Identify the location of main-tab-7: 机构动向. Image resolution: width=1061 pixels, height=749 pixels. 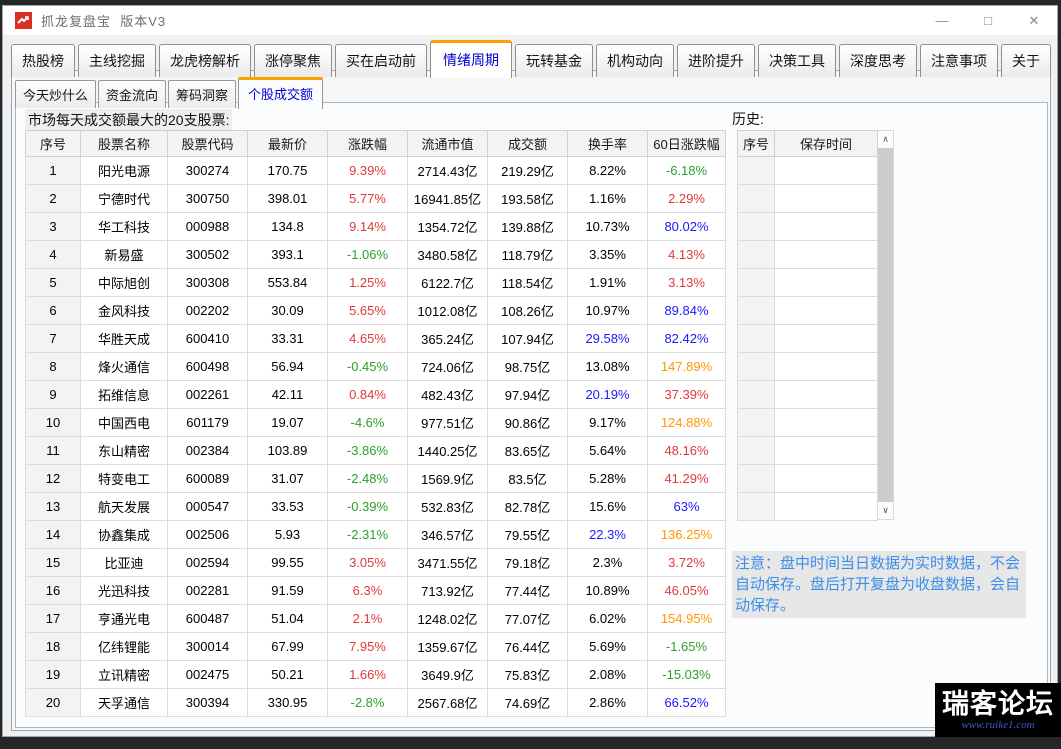
(635, 60).